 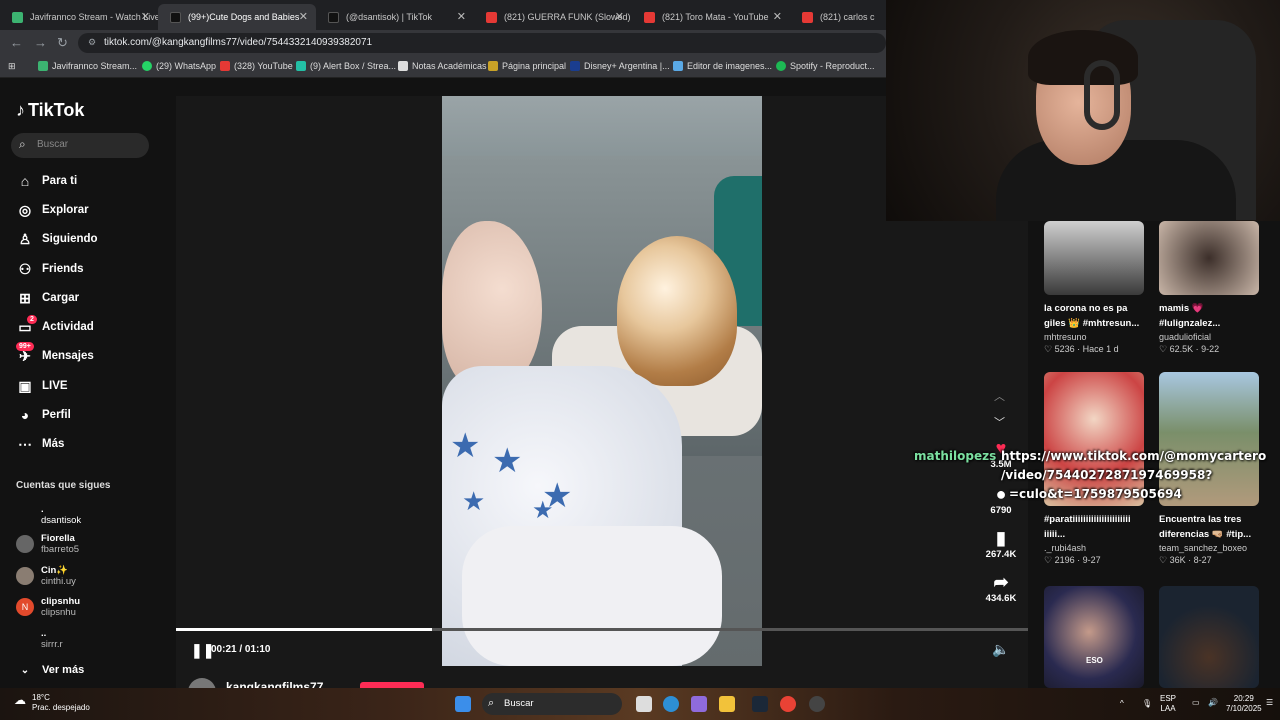 What do you see at coordinates (463, 704) in the screenshot?
I see `windows-start-icon` at bounding box center [463, 704].